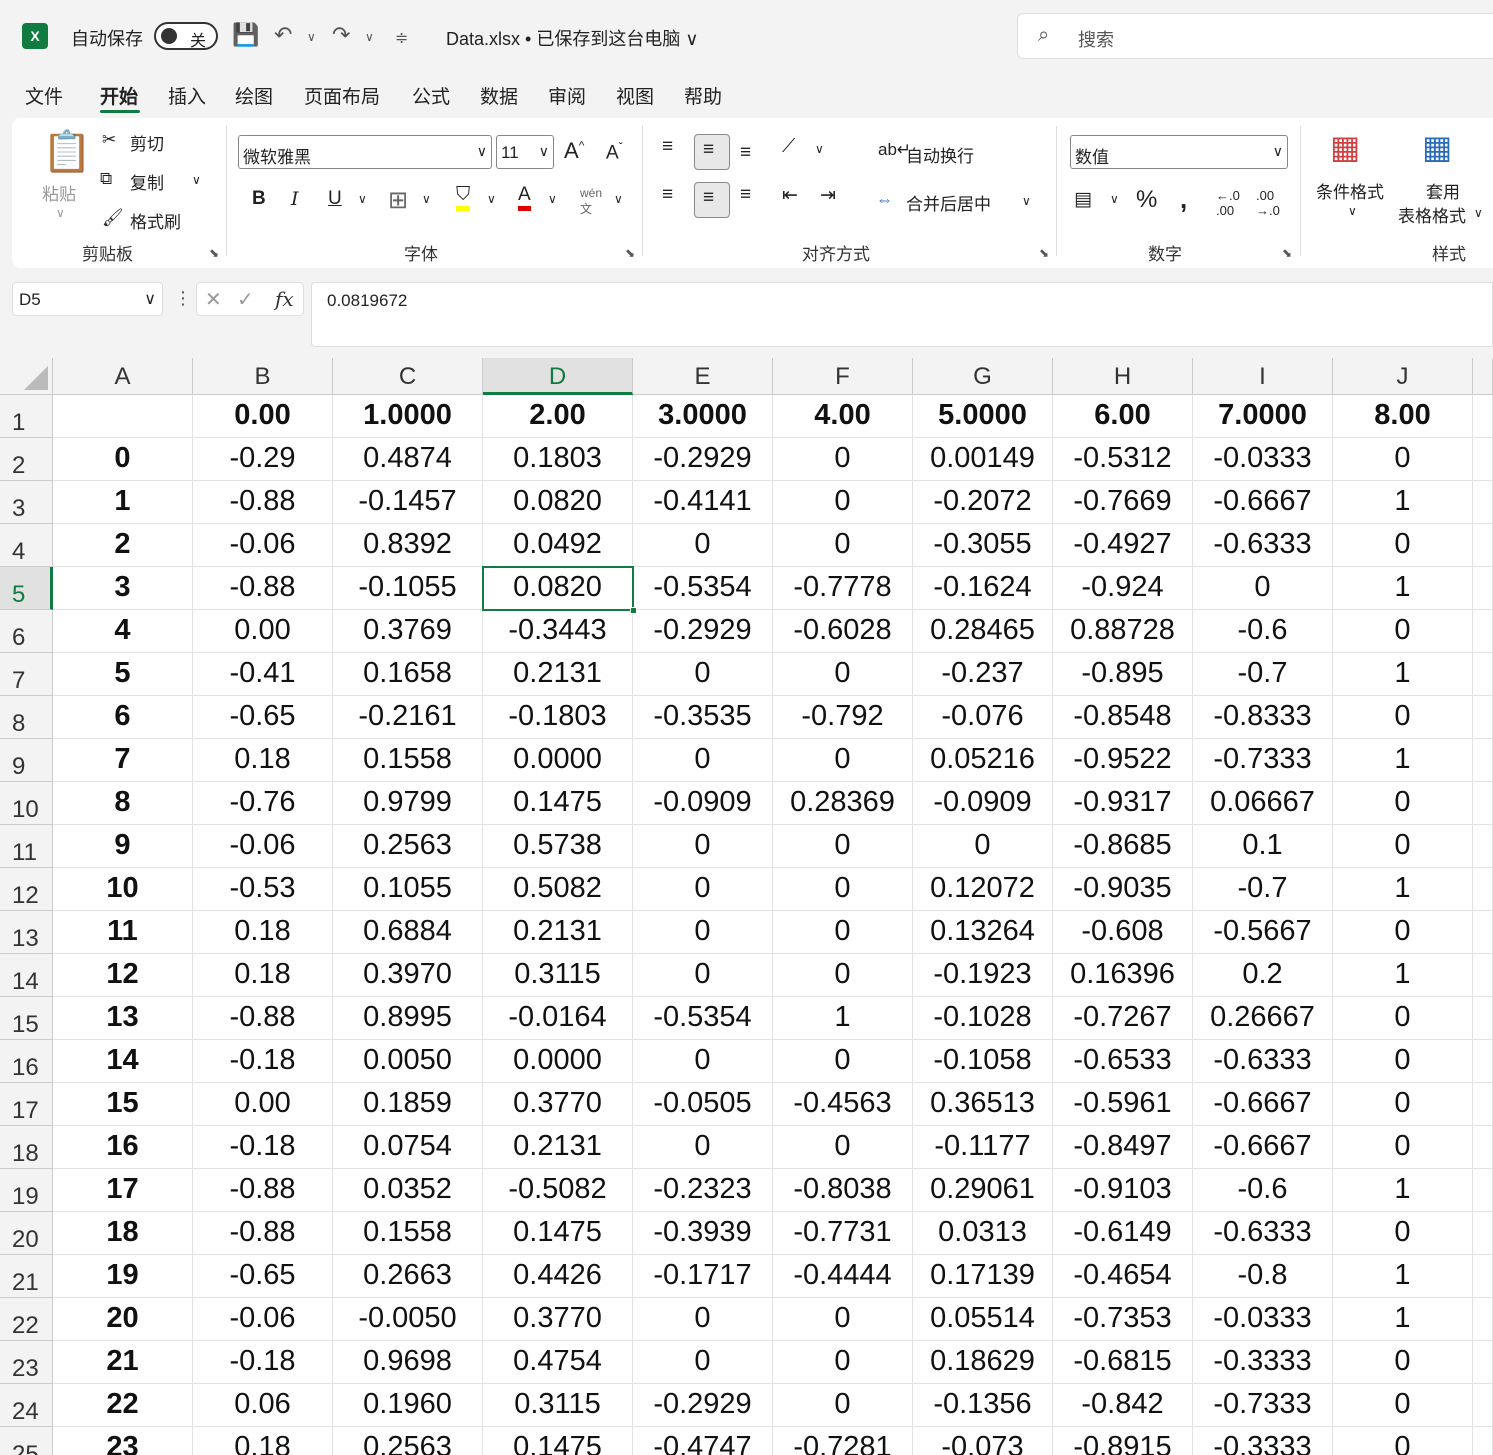  I want to click on cell-j14: 1, so click(1403, 975).